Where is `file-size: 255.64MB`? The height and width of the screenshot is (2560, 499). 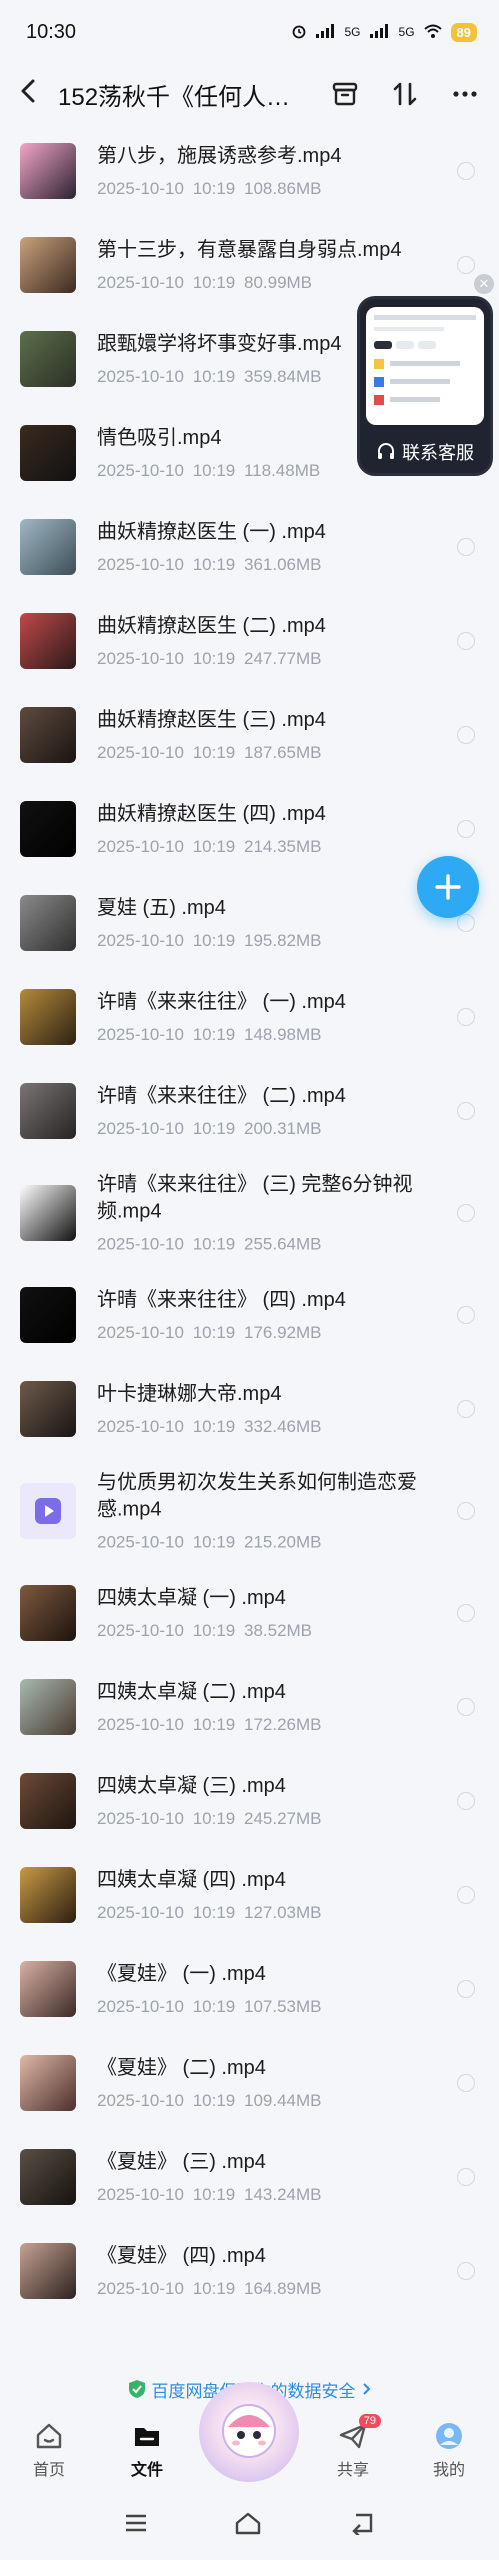
file-size: 255.64MB is located at coordinates (282, 1244).